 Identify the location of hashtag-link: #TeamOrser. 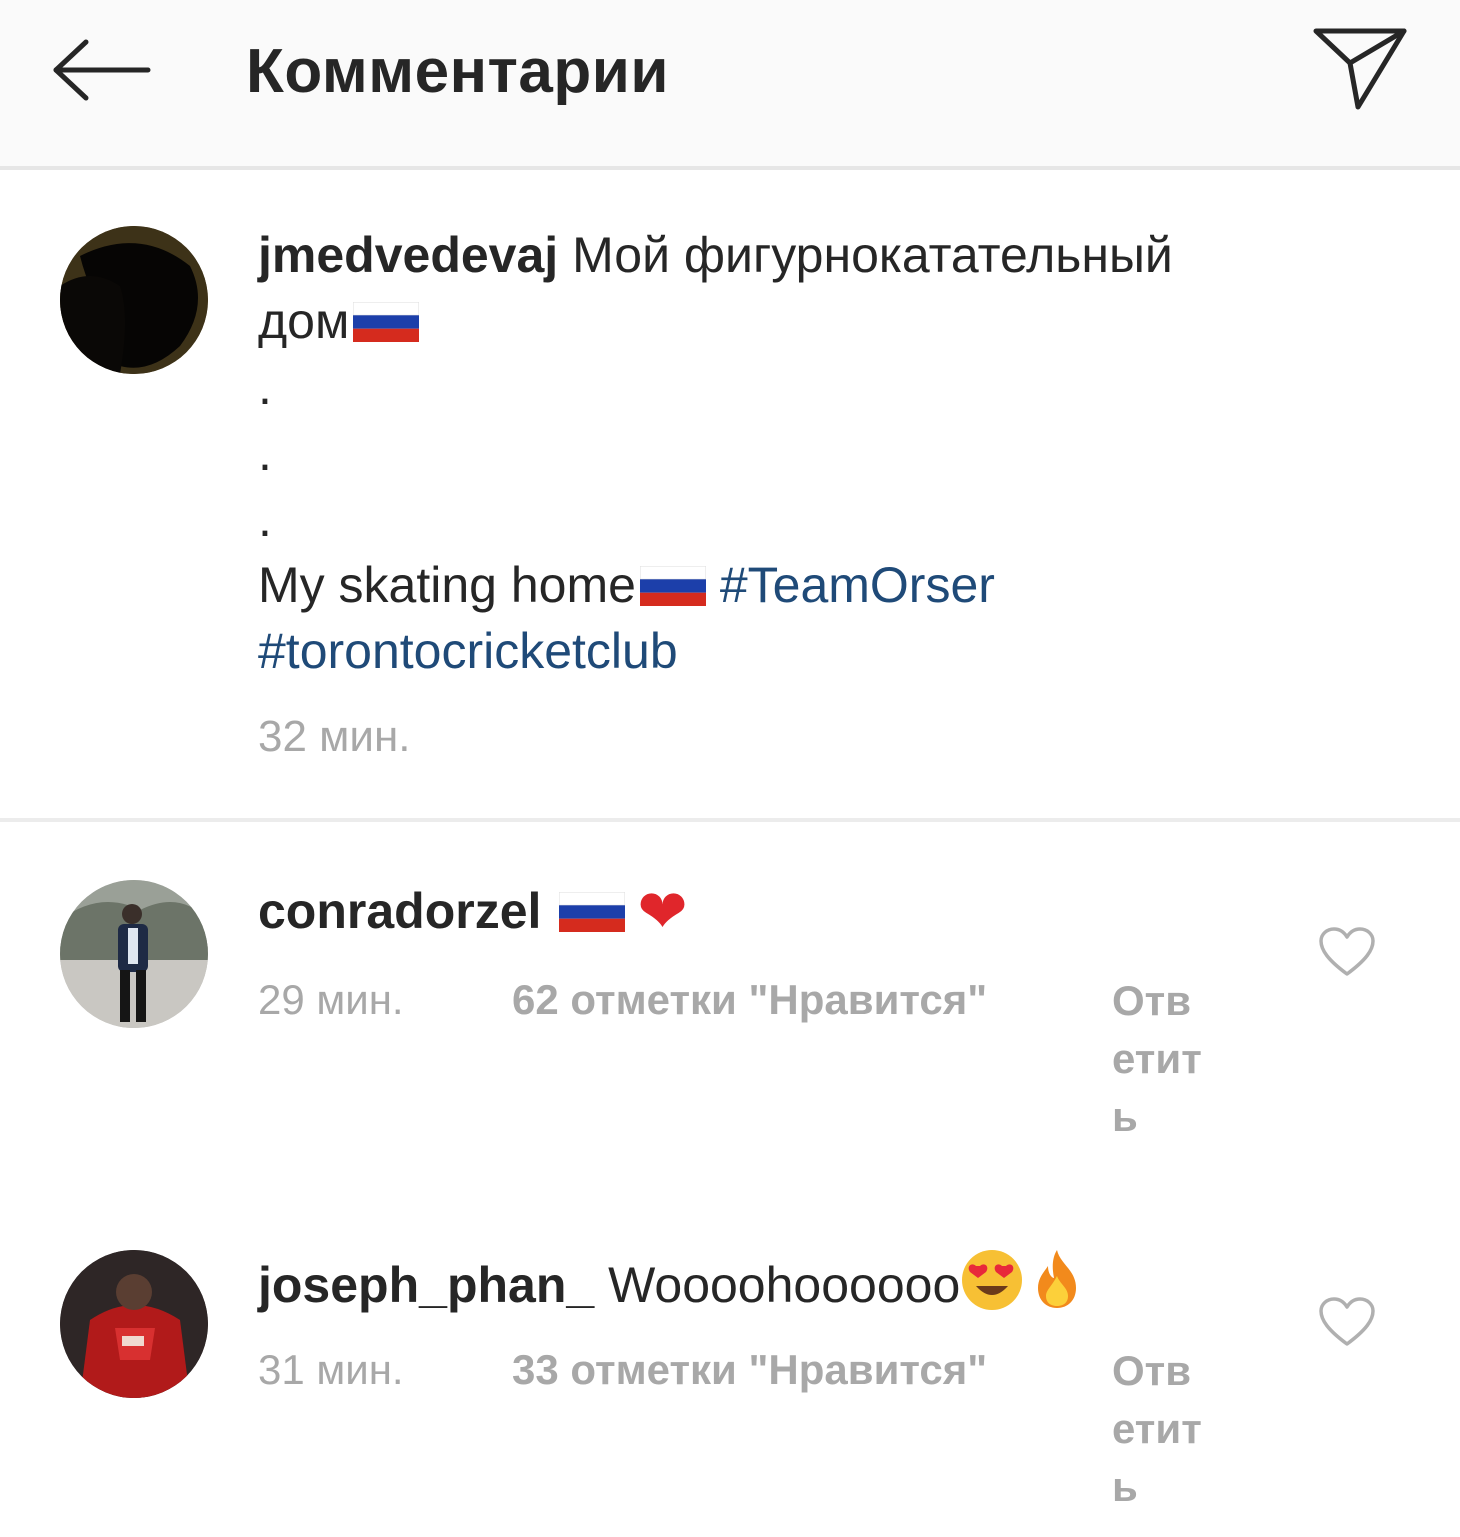
(857, 585).